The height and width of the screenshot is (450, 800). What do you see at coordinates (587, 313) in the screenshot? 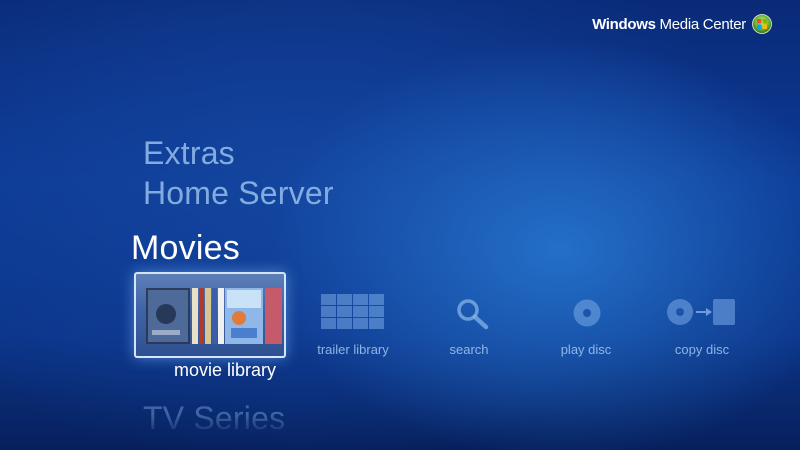
I see `disc-icon` at bounding box center [587, 313].